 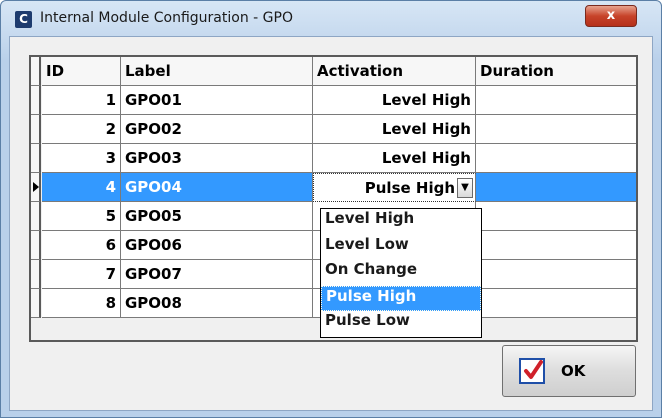 What do you see at coordinates (217, 303) in the screenshot?
I see `cell-label: GPO08` at bounding box center [217, 303].